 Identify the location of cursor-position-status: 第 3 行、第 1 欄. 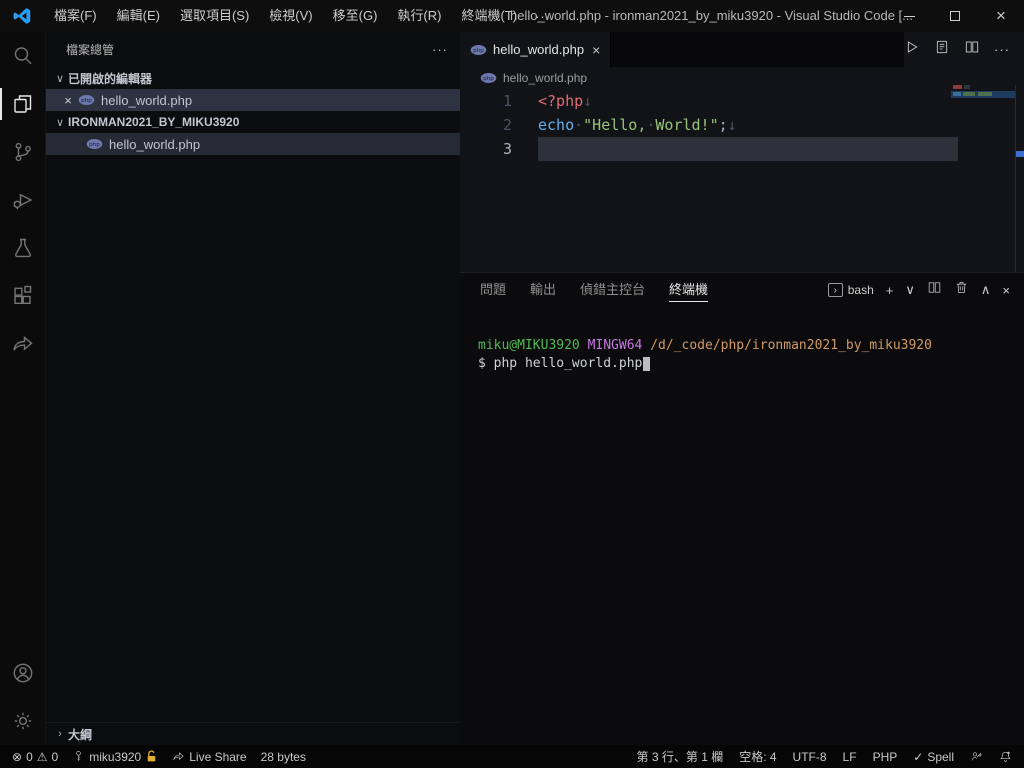
(680, 756).